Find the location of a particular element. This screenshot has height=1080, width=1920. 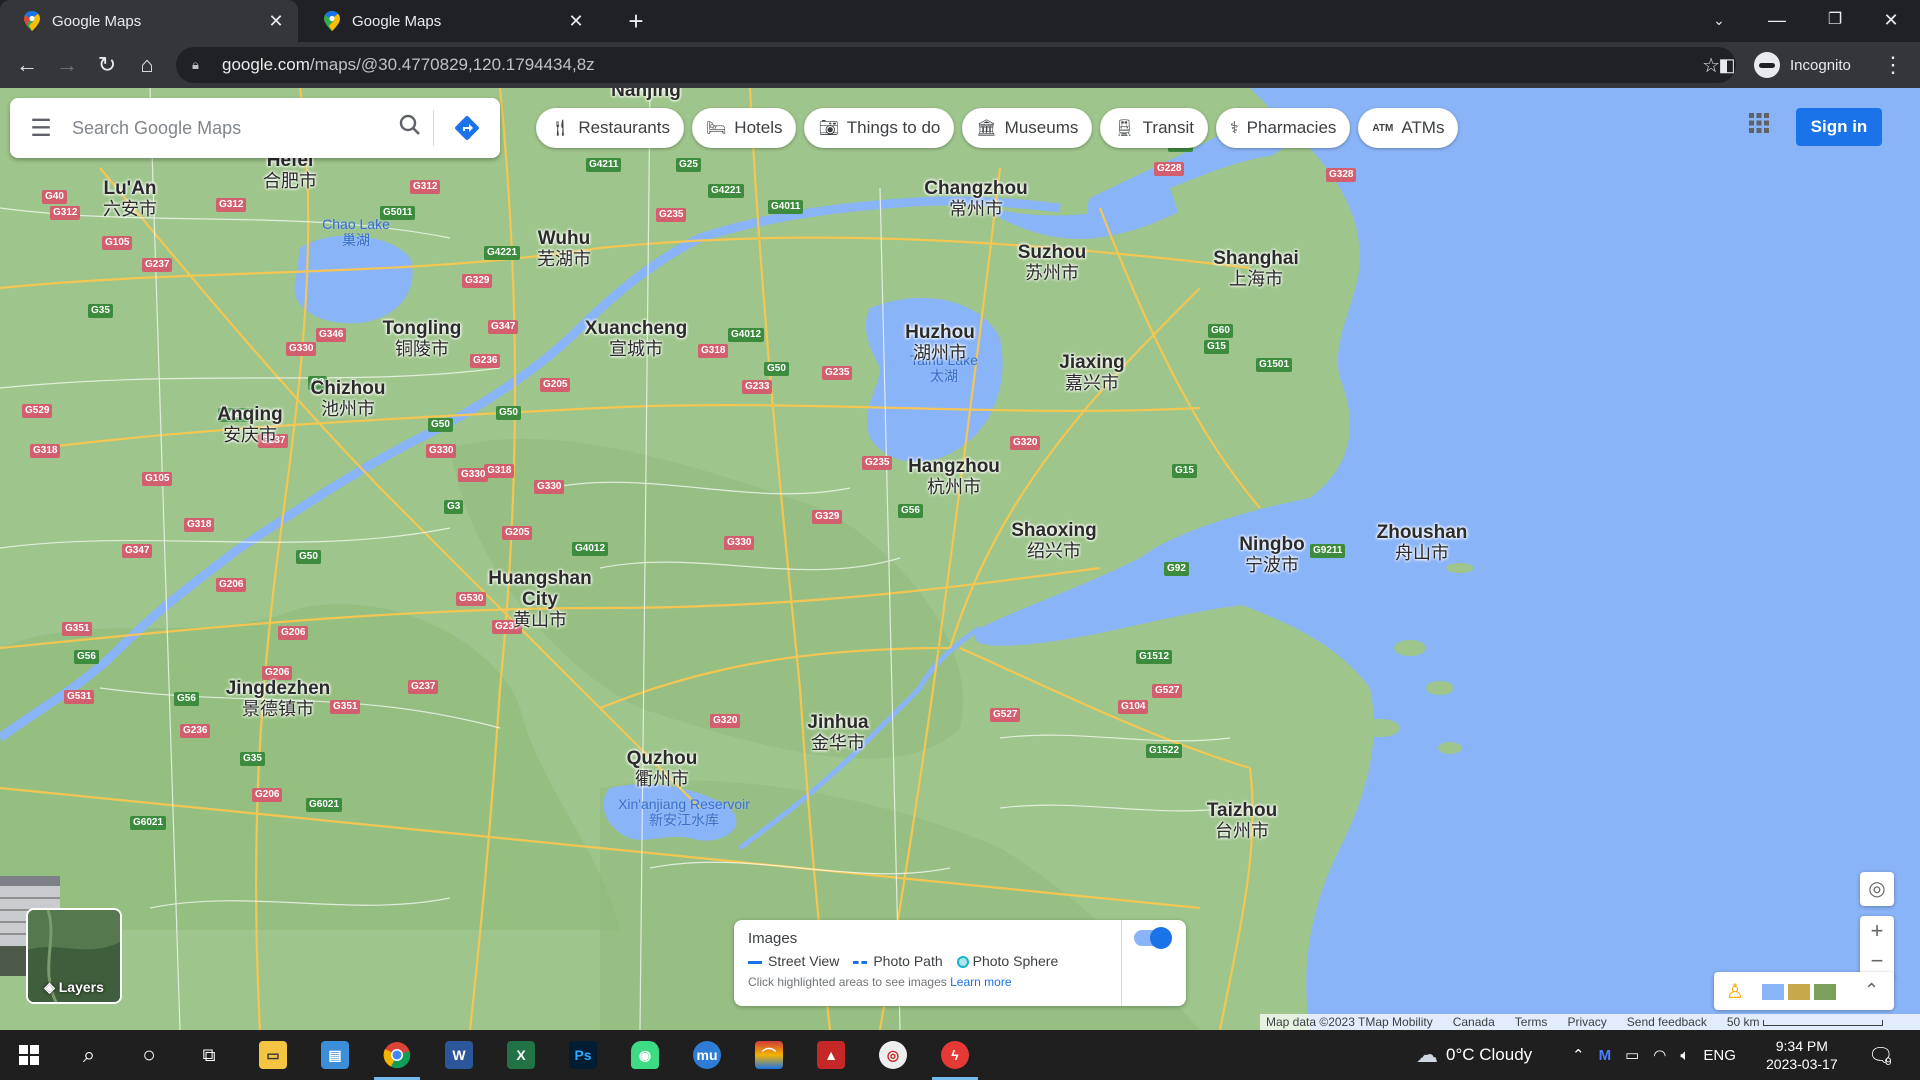

more-menu-icon: ⋮ is located at coordinates (1893, 65).